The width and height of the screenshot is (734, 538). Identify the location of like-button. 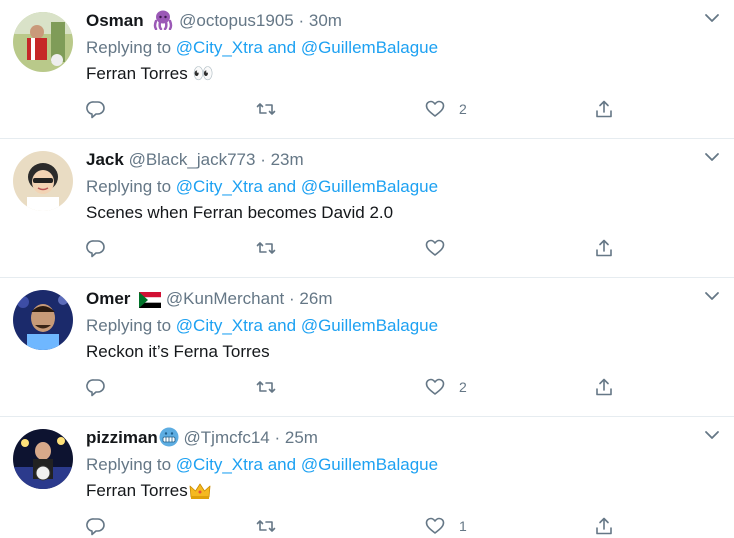
(442, 248).